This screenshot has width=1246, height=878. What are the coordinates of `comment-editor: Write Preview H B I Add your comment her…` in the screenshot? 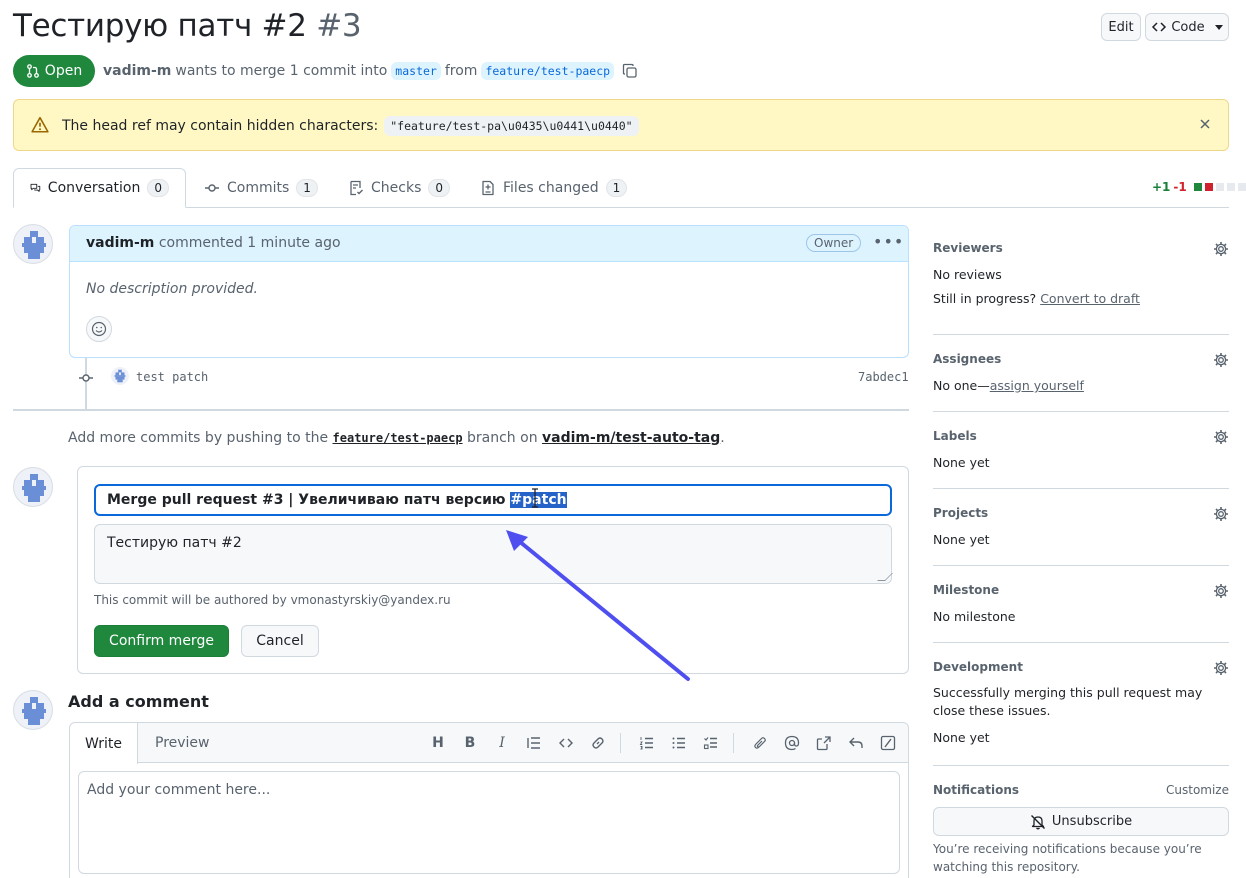 It's located at (489, 800).